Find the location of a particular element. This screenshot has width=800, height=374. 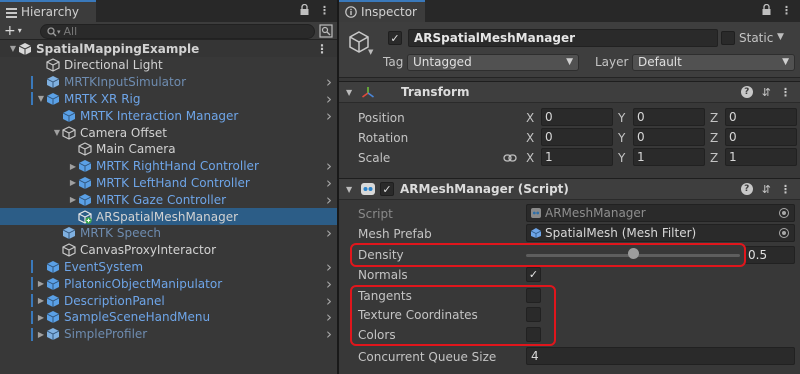

hierarchy-item: ▶ MRTK LeftHand Controller › is located at coordinates (168, 183).